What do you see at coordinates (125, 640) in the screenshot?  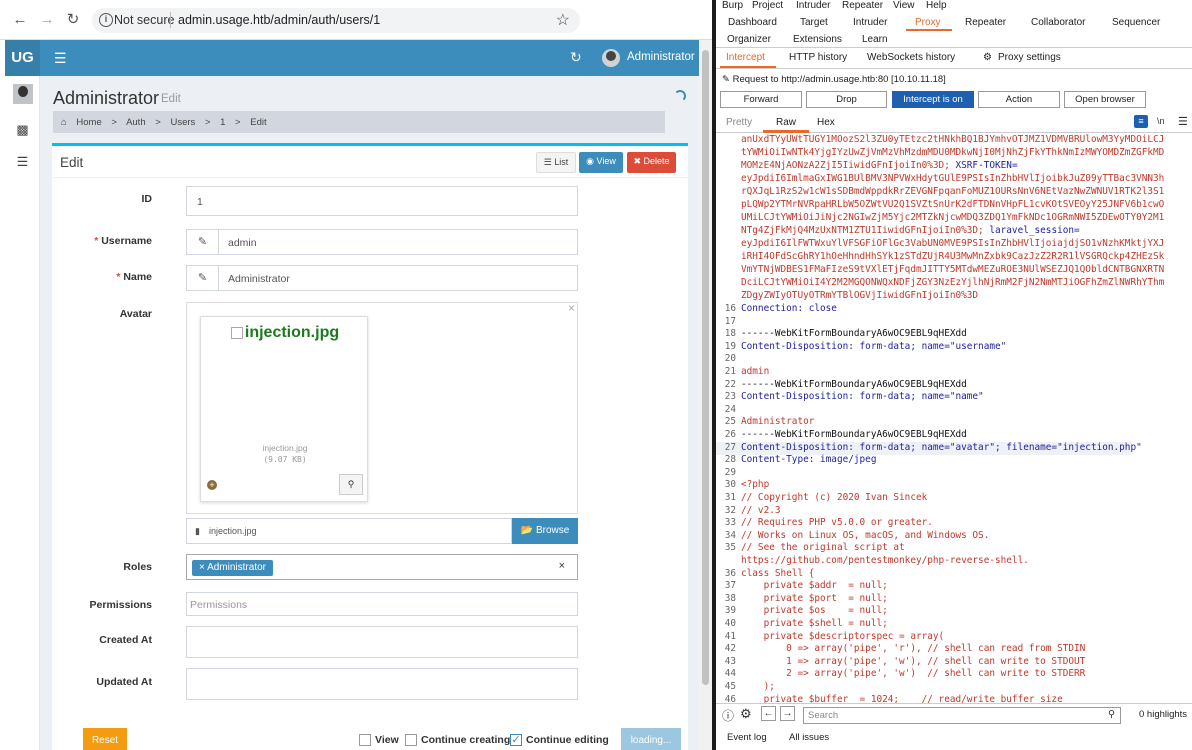 I see `created-at-label: Created At` at bounding box center [125, 640].